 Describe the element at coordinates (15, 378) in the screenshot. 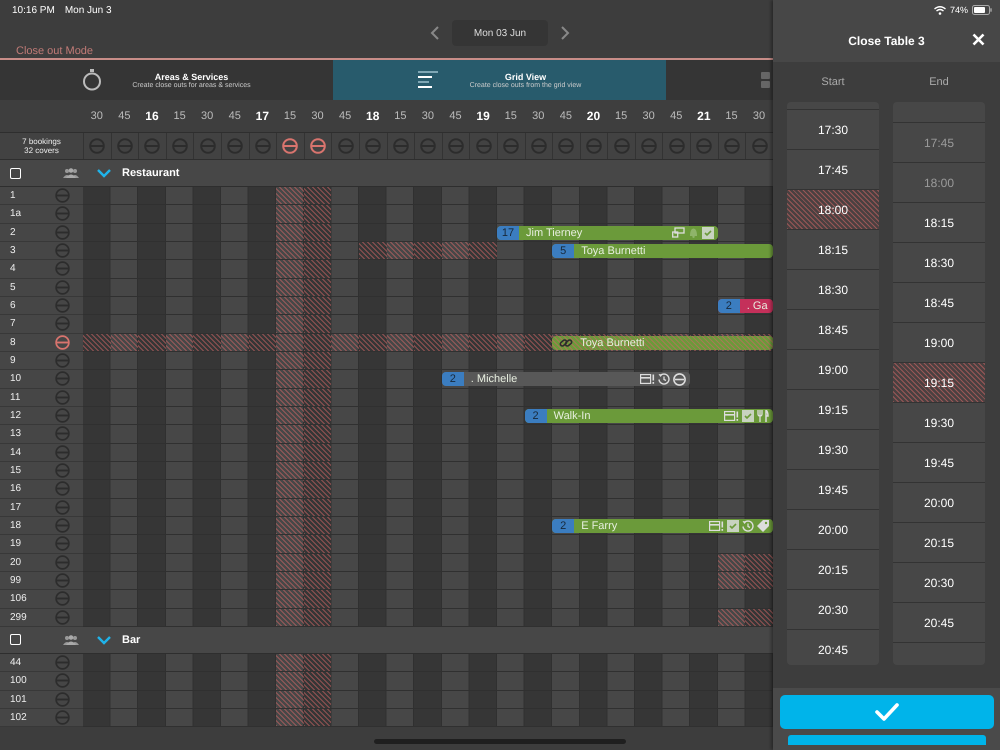

I see `table-number: 10` at that location.